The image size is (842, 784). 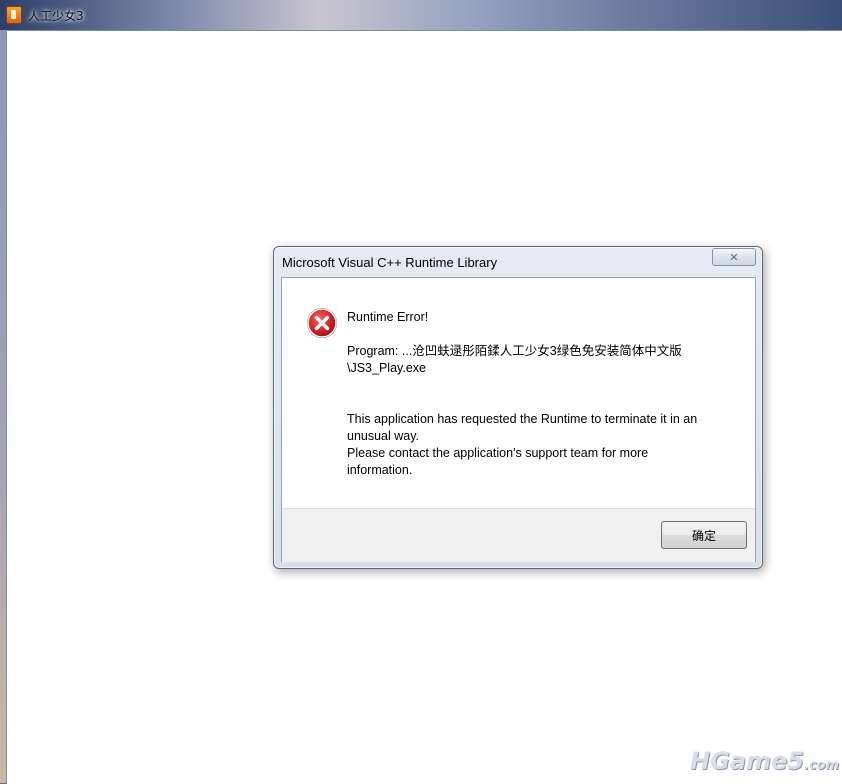 What do you see at coordinates (518, 262) in the screenshot?
I see `dialog-titlebar: Microsoft Visual C++ Runtime Library ✕` at bounding box center [518, 262].